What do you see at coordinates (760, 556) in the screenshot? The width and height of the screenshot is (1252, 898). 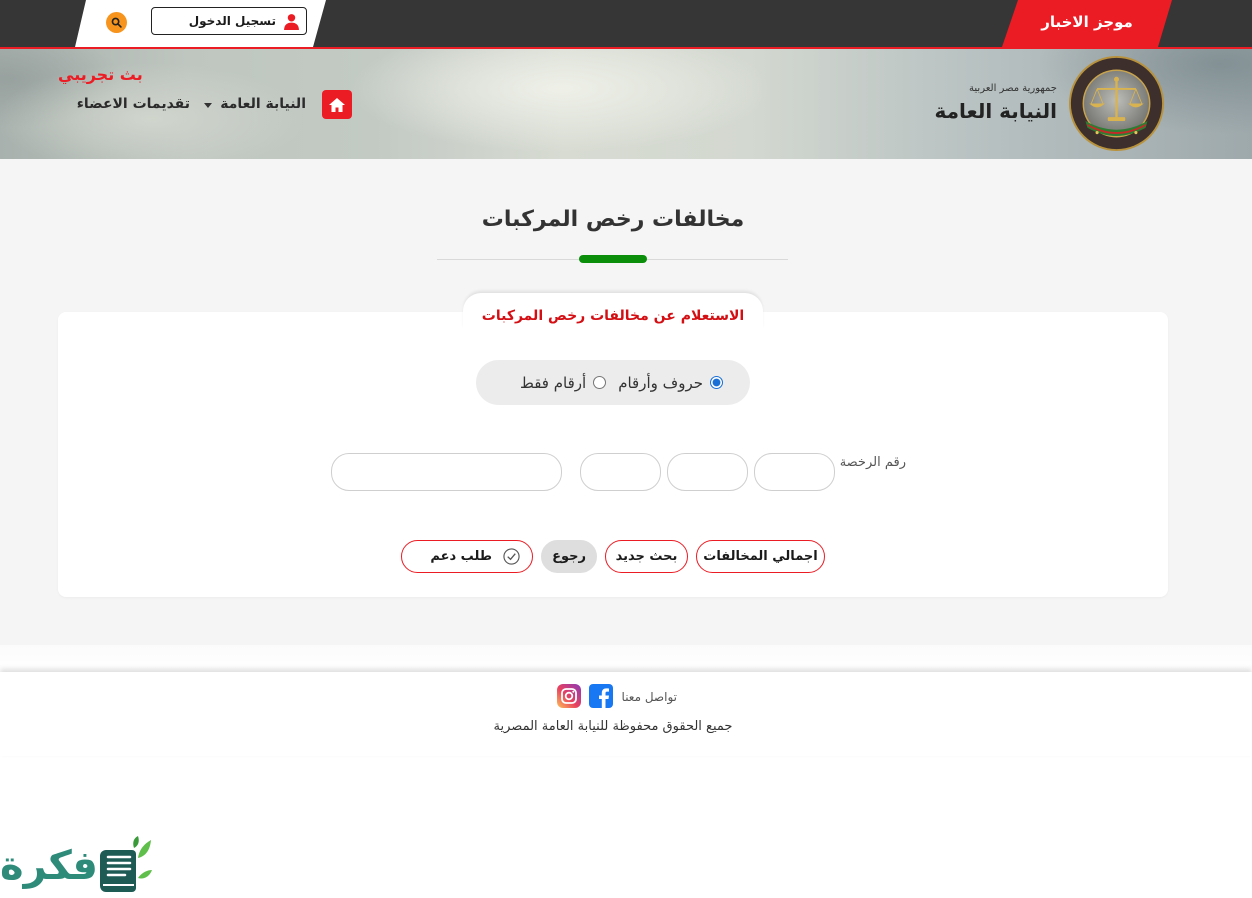 I see `total-violations-button: اجمالي المخالفات` at bounding box center [760, 556].